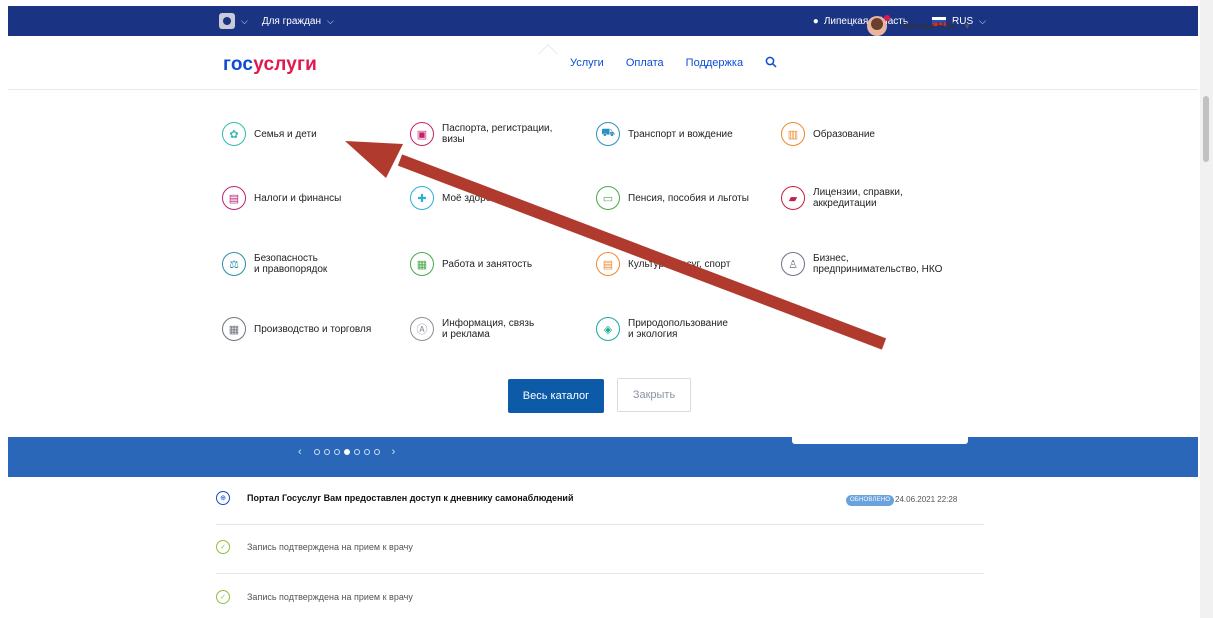 The width and height of the screenshot is (1213, 618). What do you see at coordinates (223, 498) in the screenshot?
I see `diary-icon: ⊕` at bounding box center [223, 498].